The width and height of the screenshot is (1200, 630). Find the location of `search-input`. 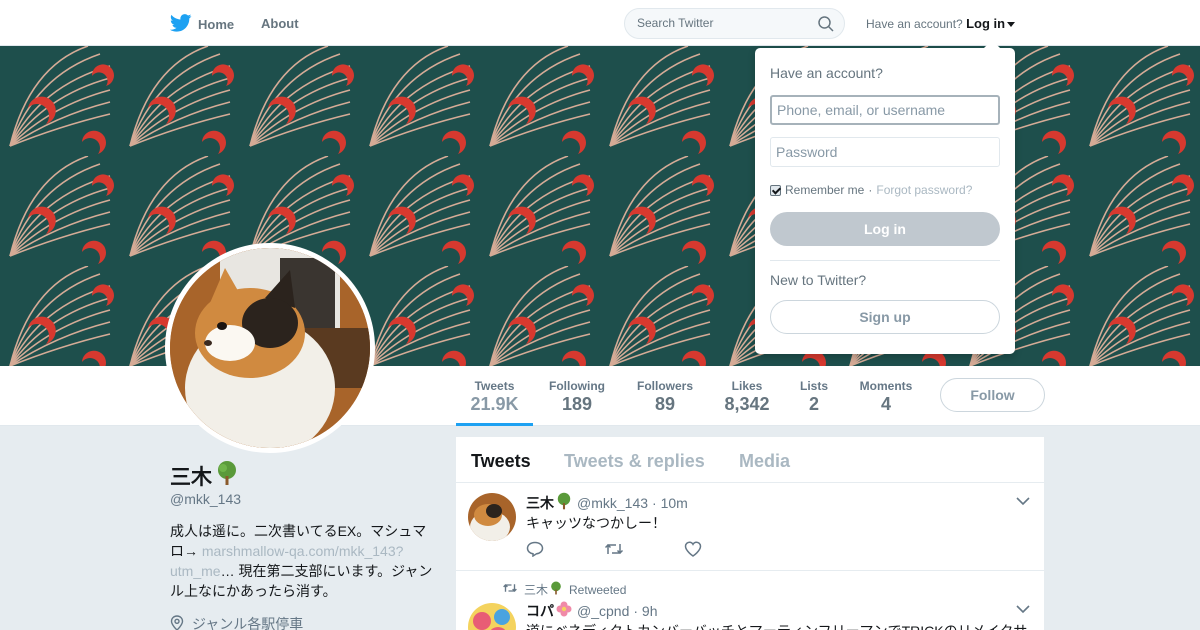

search-input is located at coordinates (722, 23).